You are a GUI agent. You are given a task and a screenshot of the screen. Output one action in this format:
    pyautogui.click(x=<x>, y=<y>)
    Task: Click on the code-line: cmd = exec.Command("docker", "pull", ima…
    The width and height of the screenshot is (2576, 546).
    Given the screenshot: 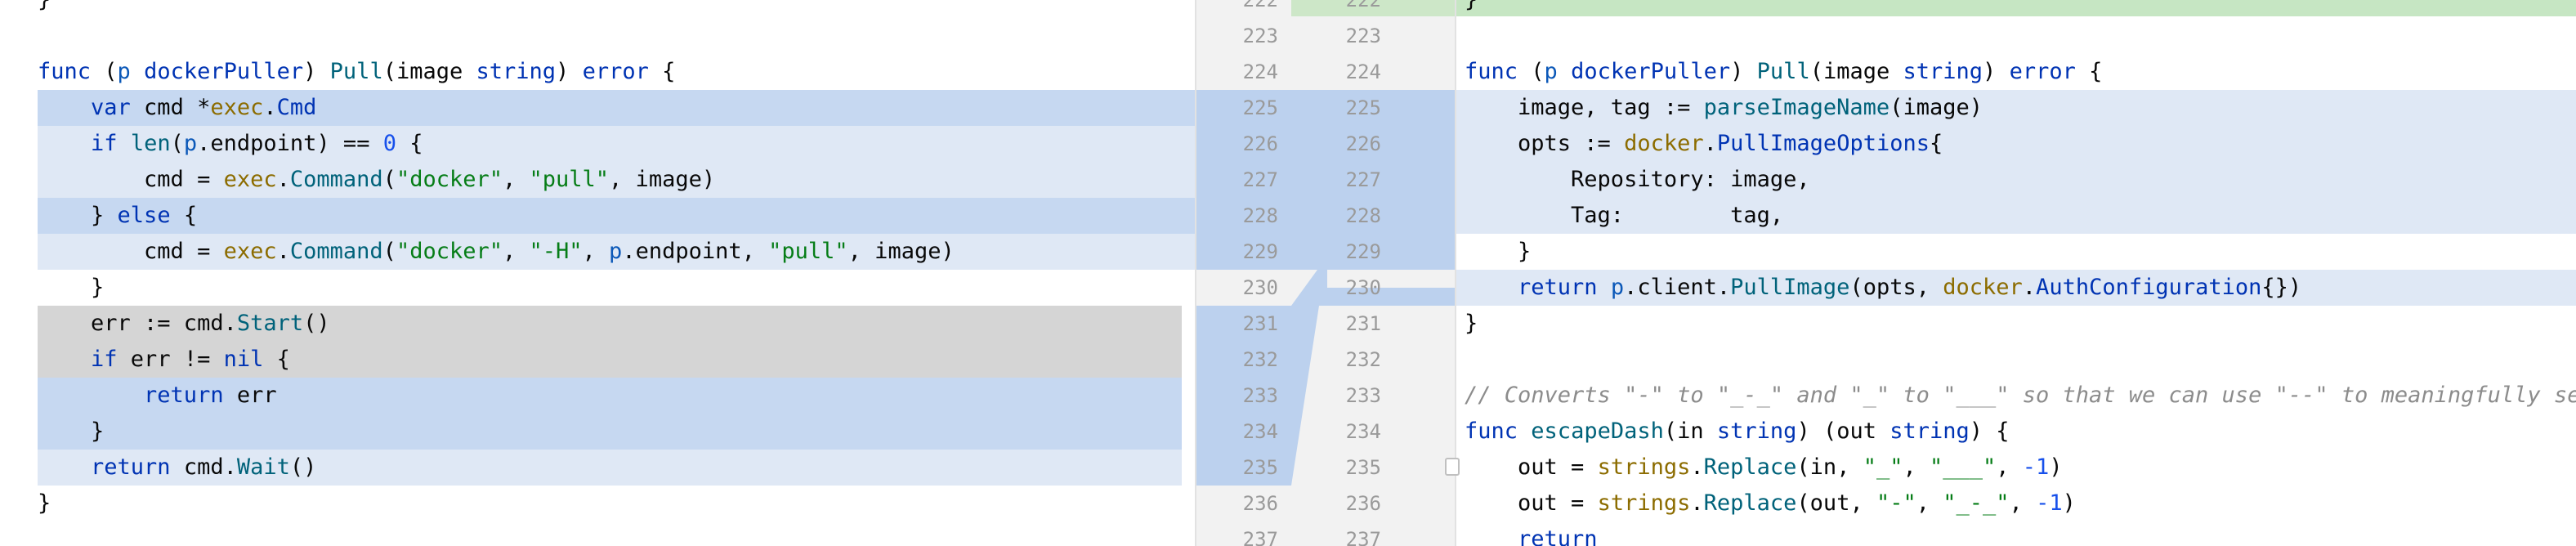 What is the action you would take?
    pyautogui.click(x=357, y=180)
    